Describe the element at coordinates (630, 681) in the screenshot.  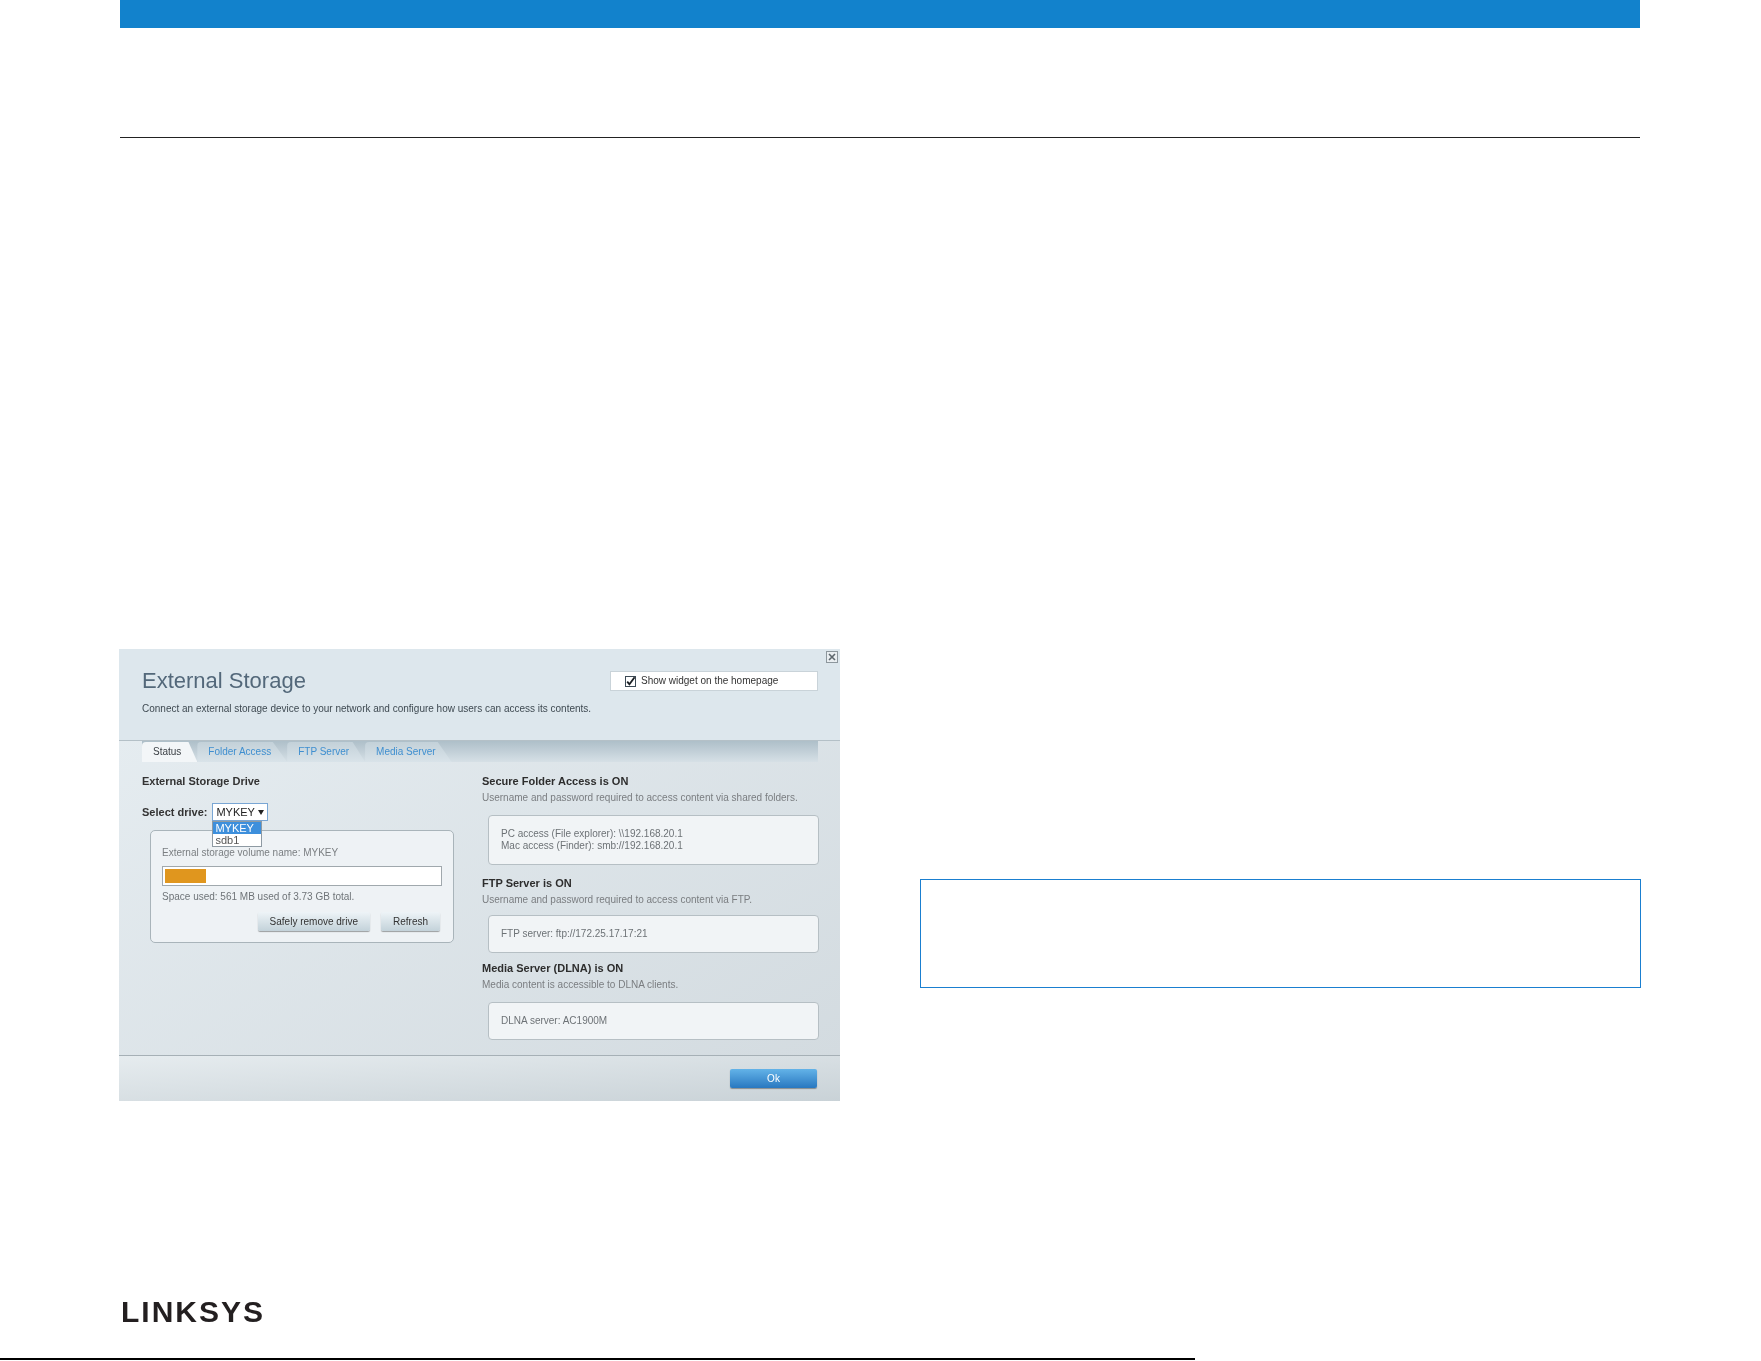
I see `checkbox` at that location.